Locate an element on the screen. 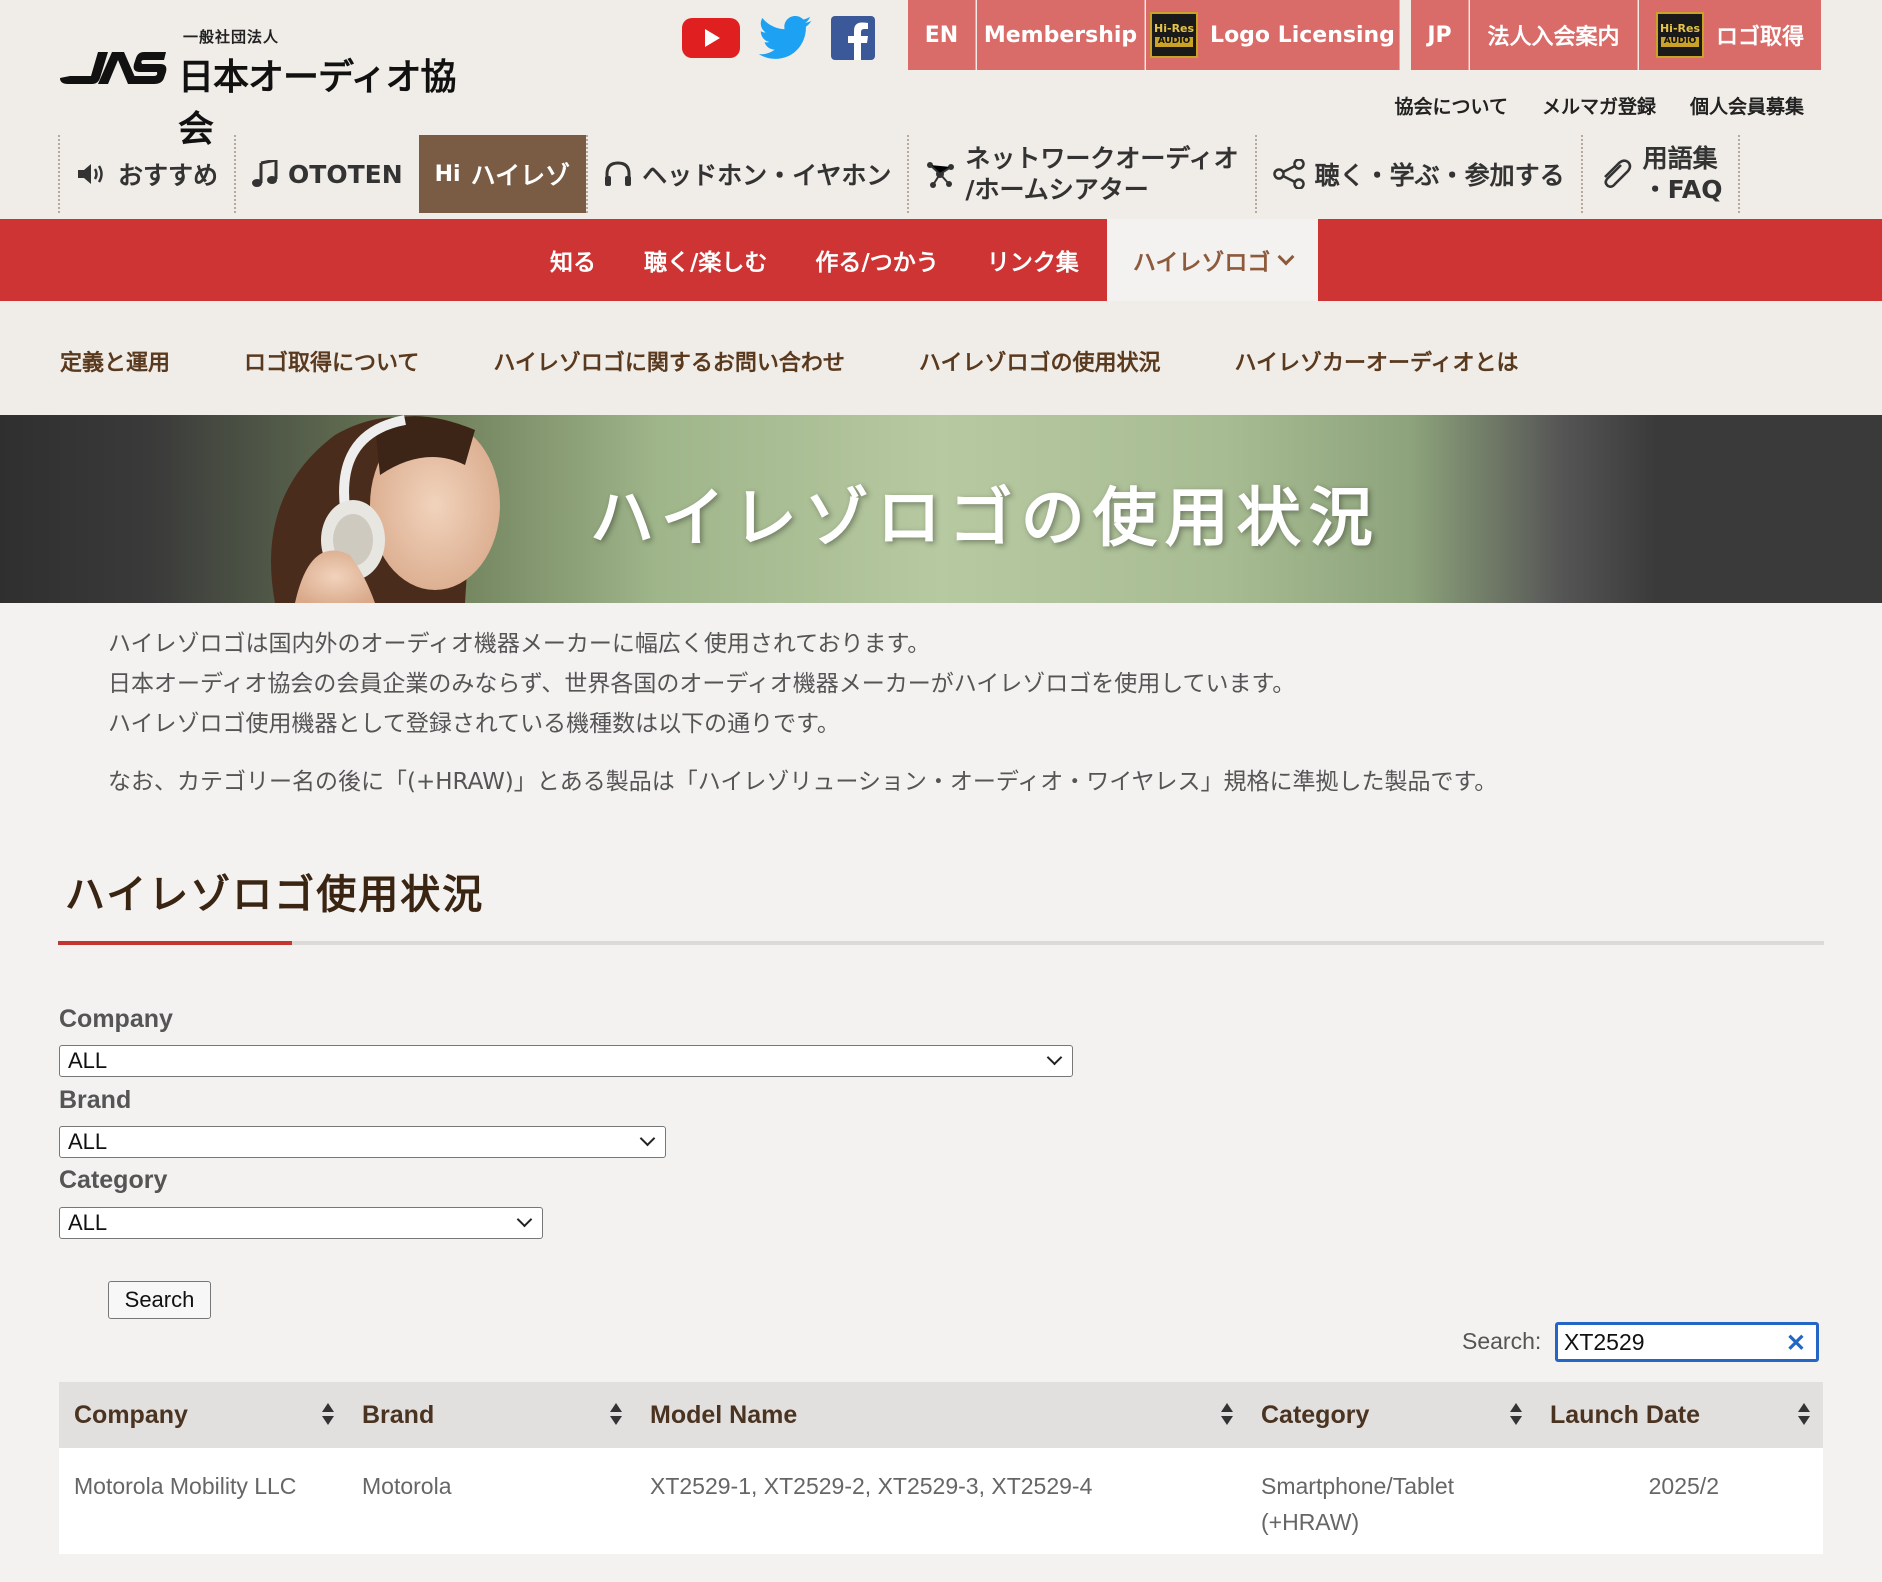 The image size is (1882, 1582). woman-with-headphones-image is located at coordinates (385, 509).